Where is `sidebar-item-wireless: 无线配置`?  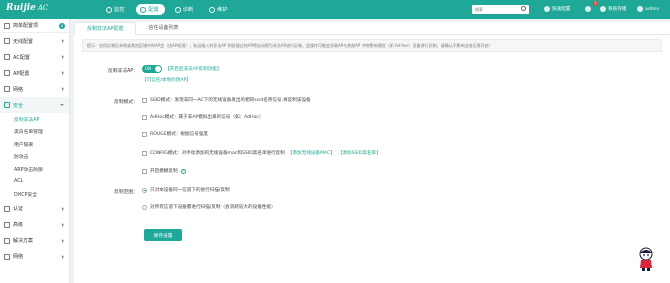 sidebar-item-wireless: 无线配置 is located at coordinates (34, 41).